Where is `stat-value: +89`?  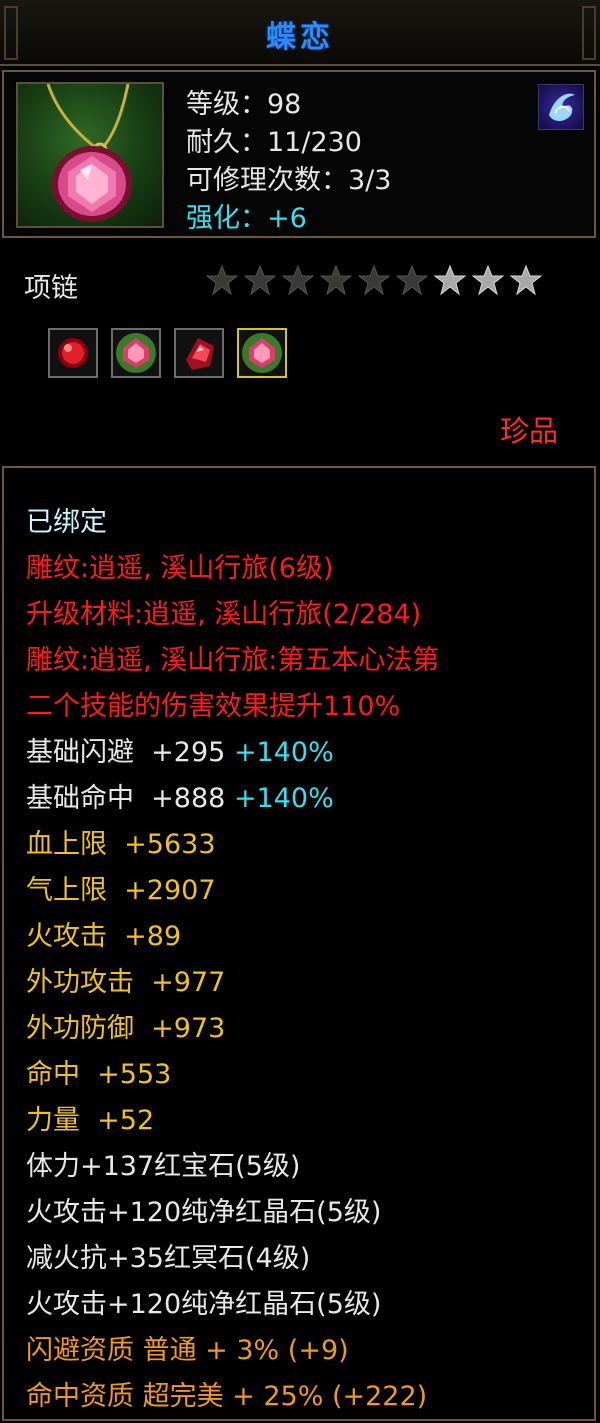 stat-value: +89 is located at coordinates (153, 936).